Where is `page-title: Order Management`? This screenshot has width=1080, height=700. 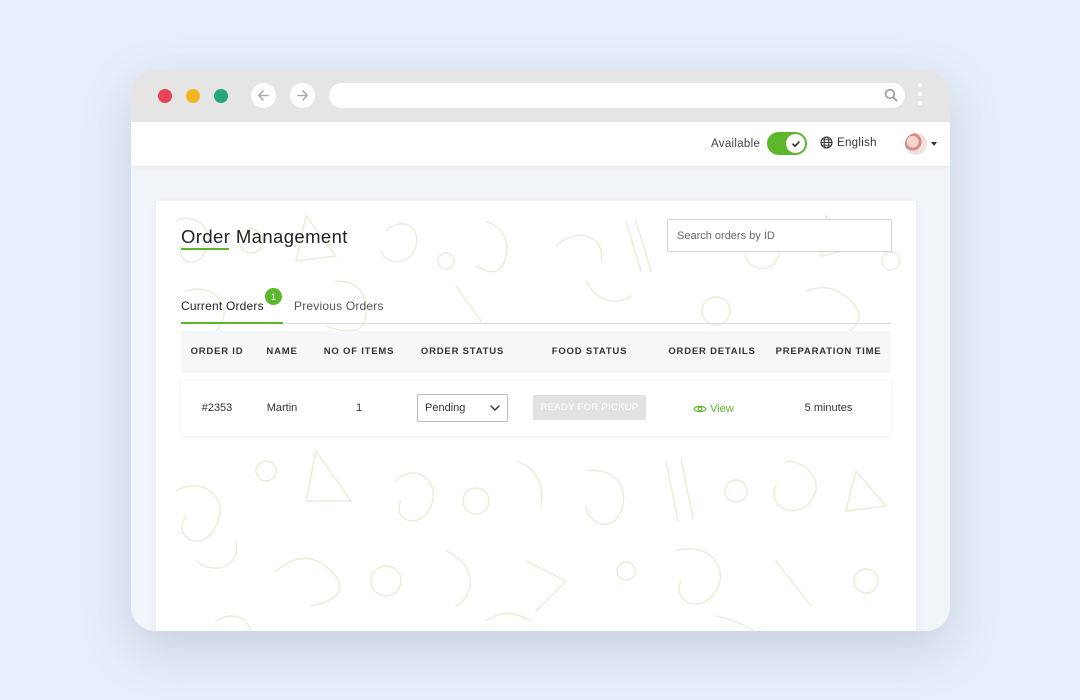 page-title: Order Management is located at coordinates (264, 236).